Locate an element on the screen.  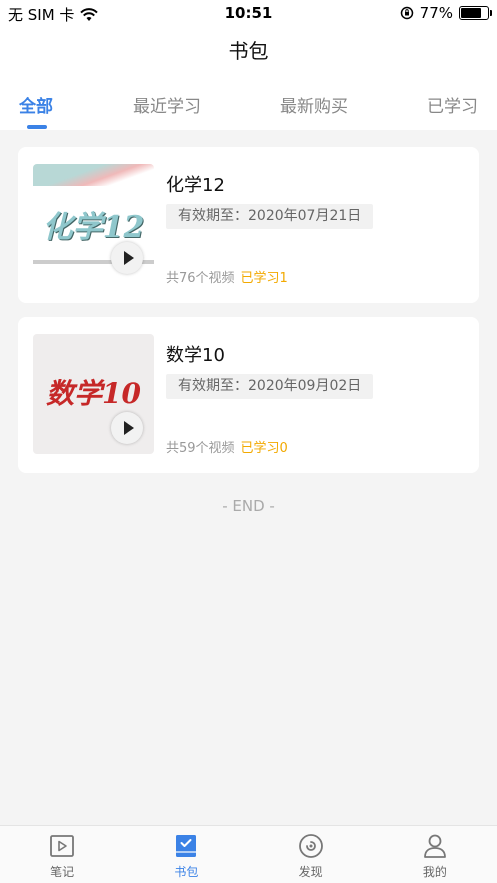
course-meta: 共59个视频 已学习0 is located at coordinates (227, 446).